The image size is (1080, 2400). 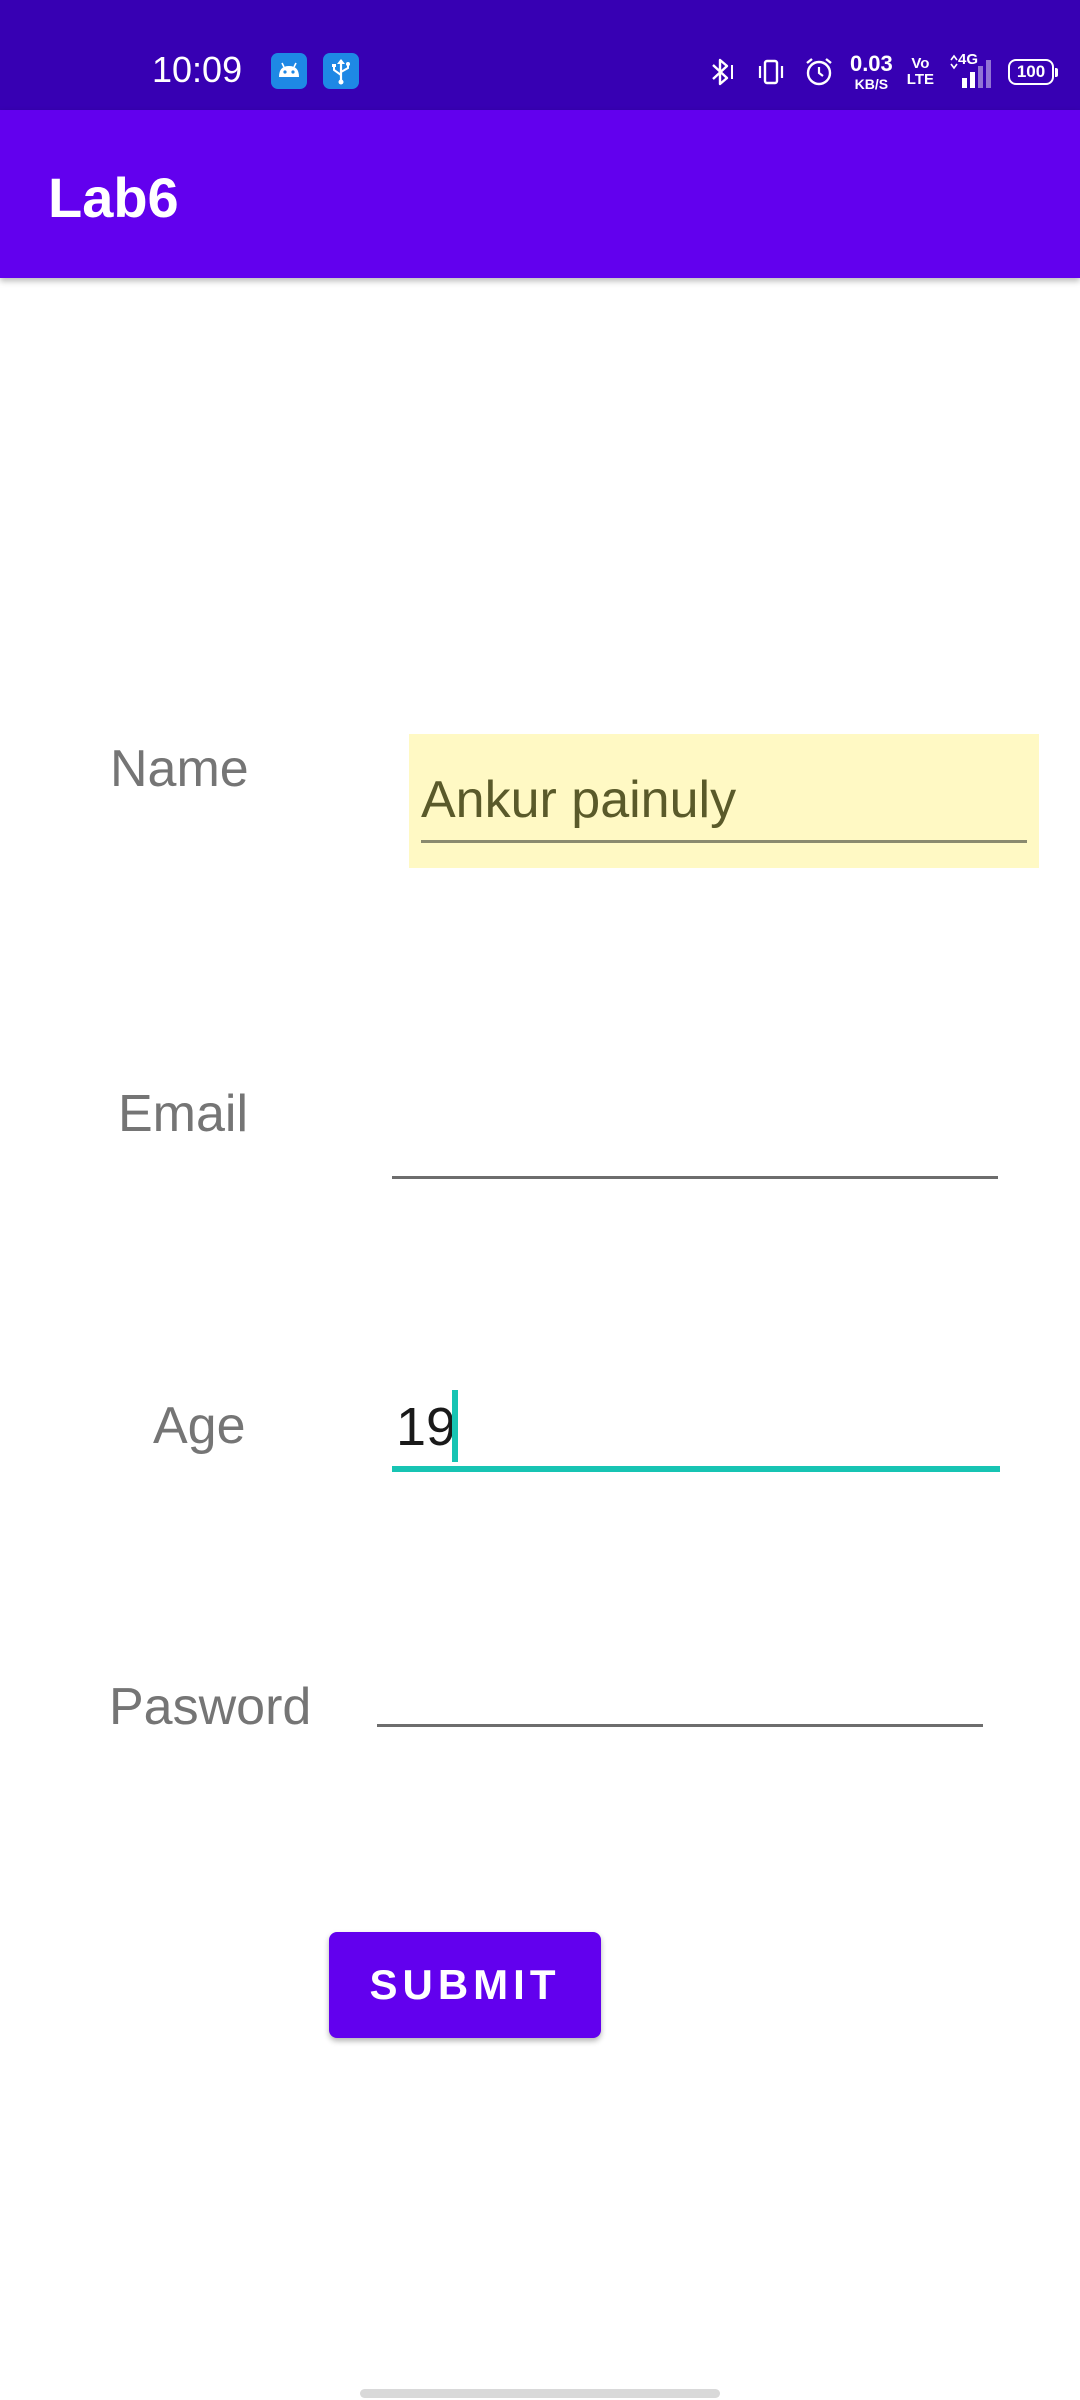 I want to click on name-field: Ankur painuly, so click(x=724, y=801).